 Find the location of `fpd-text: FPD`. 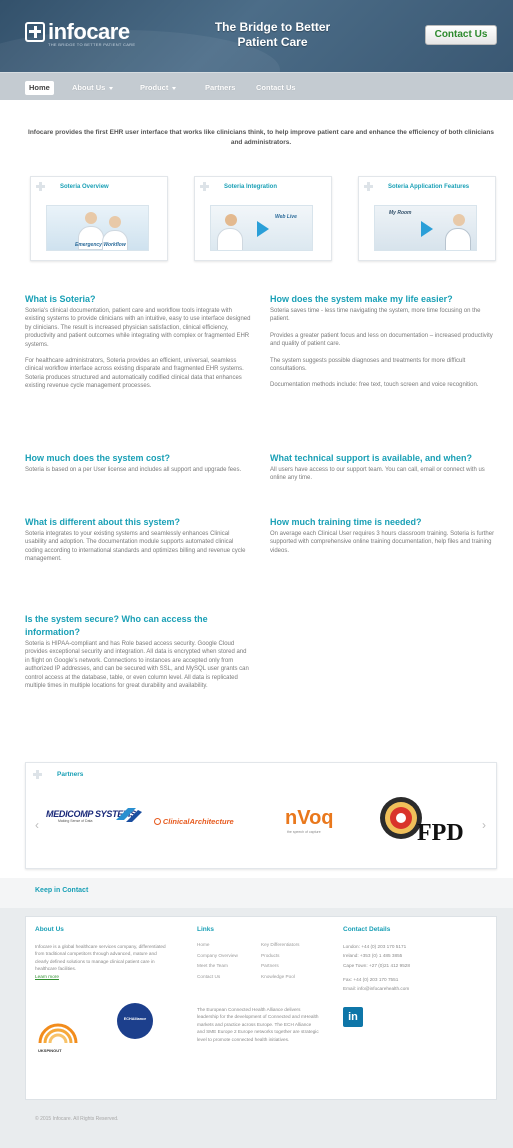

fpd-text: FPD is located at coordinates (440, 833).